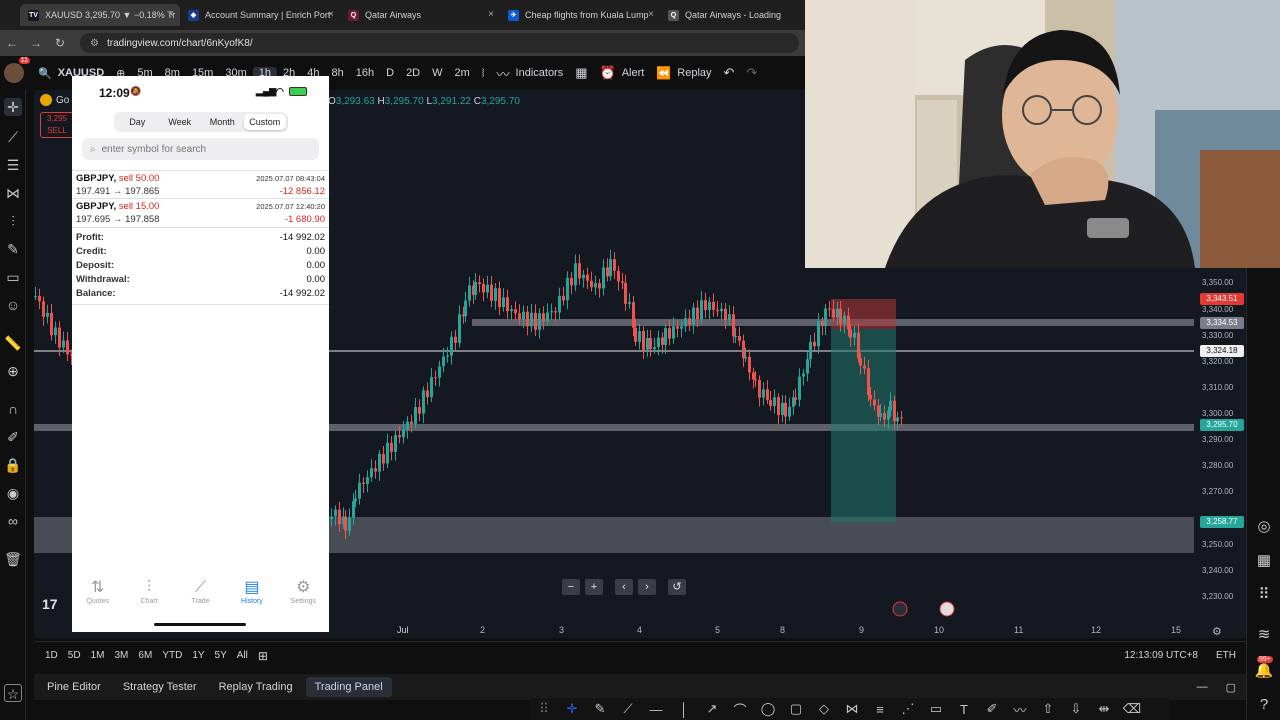 The height and width of the screenshot is (720, 1280). Describe the element at coordinates (543, 73) in the screenshot. I see `indicators-button: Indicators` at that location.